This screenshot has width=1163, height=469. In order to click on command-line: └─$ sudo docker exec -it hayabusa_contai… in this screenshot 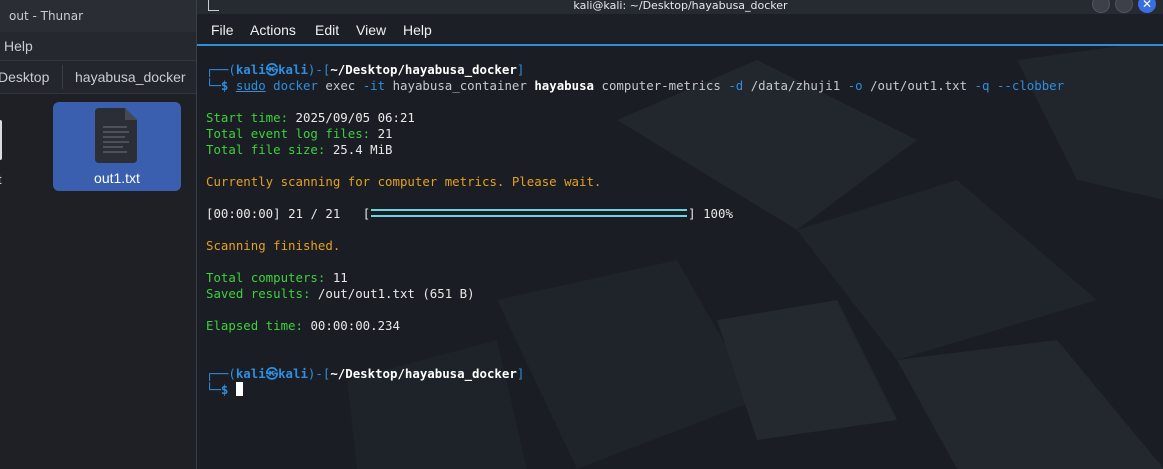, I will do `click(635, 85)`.